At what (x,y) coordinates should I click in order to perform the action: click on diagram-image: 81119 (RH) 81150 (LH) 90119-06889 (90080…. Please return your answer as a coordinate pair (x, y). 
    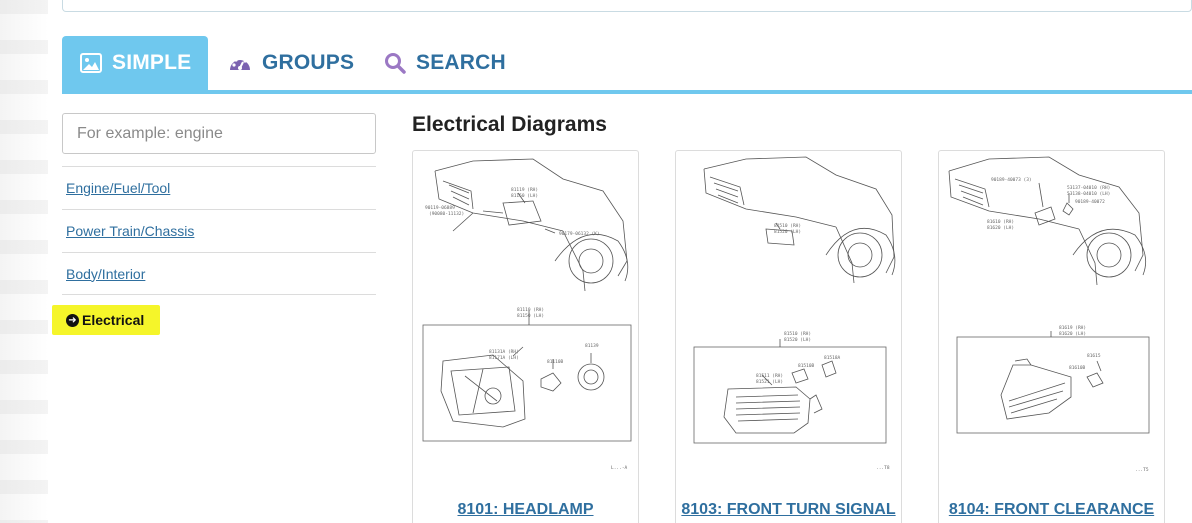
    Looking at the image, I should click on (527, 314).